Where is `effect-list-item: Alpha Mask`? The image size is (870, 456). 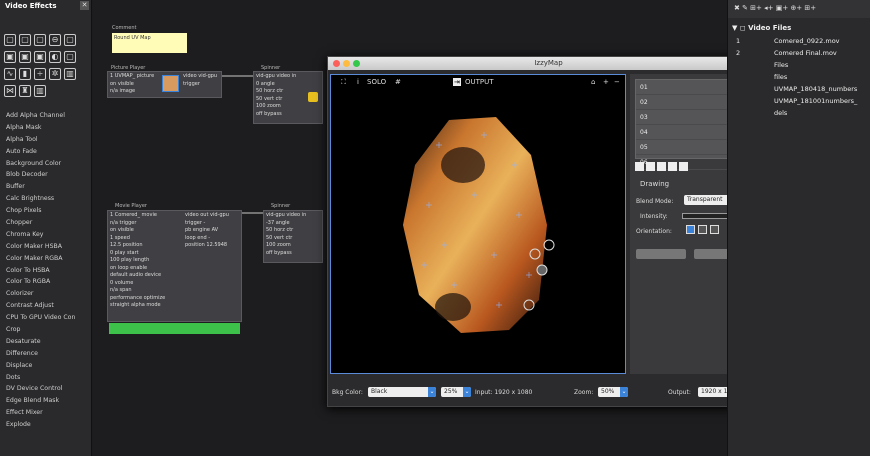
effect-list-item: Alpha Mask is located at coordinates (48, 128).